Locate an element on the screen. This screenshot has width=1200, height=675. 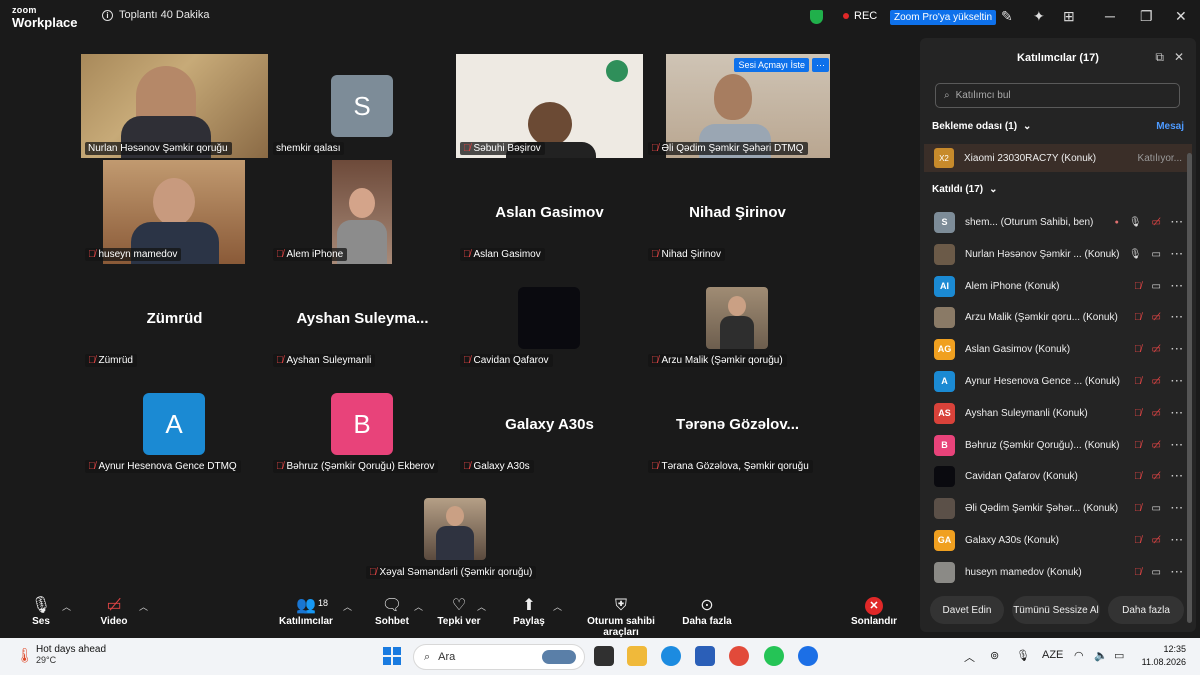
host-tools-button: ⛨ Oturum sahibi araçları is located at coordinates (621, 617).